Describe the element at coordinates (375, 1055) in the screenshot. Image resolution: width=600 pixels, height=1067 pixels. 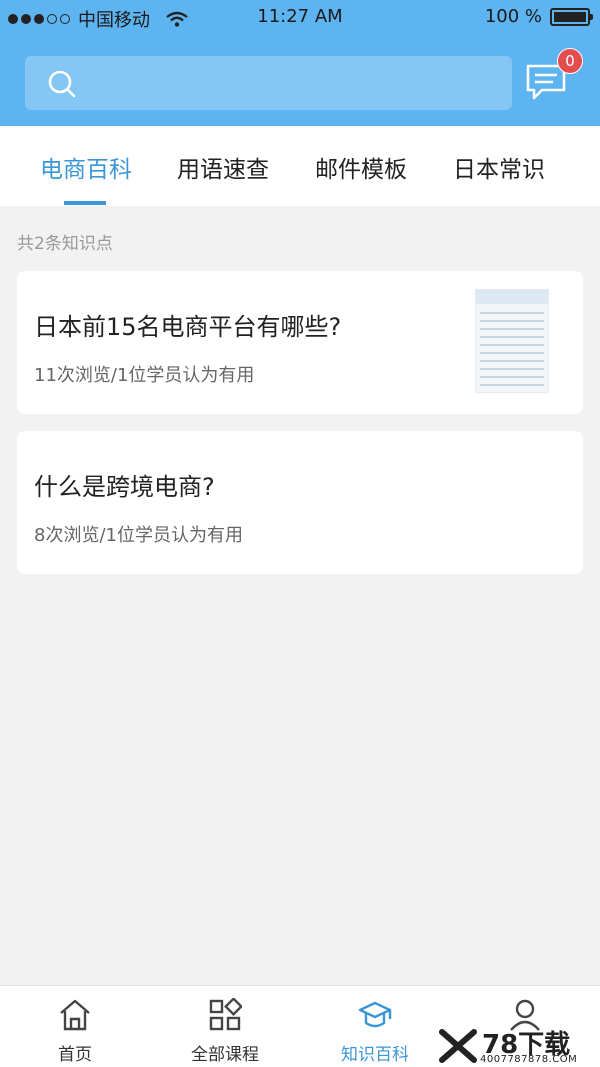
I see `nav-label: 知识百科` at that location.